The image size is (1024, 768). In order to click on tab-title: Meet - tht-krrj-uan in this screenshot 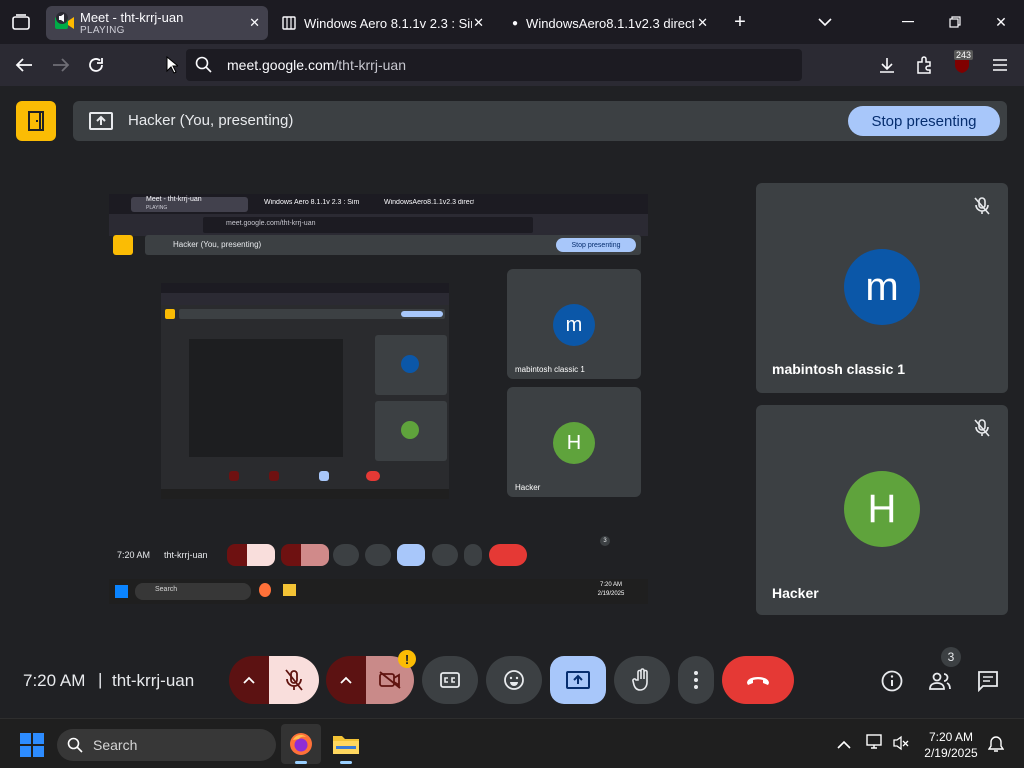, I will do `click(132, 17)`.